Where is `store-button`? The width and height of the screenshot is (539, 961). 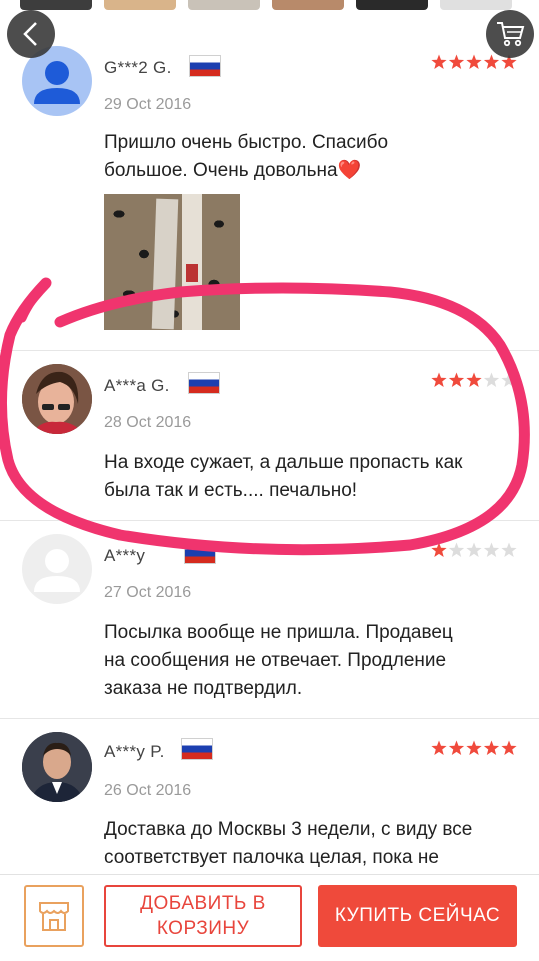
store-button is located at coordinates (54, 916).